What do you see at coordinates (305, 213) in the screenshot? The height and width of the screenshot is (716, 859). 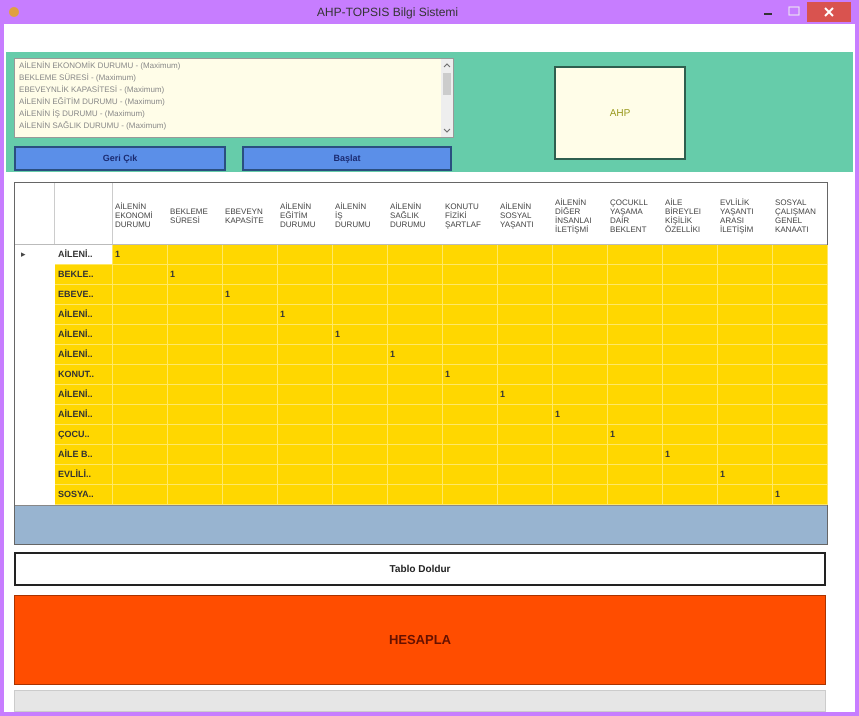 I see `column-header: AİLENİN EĞİTİM DURUMU` at bounding box center [305, 213].